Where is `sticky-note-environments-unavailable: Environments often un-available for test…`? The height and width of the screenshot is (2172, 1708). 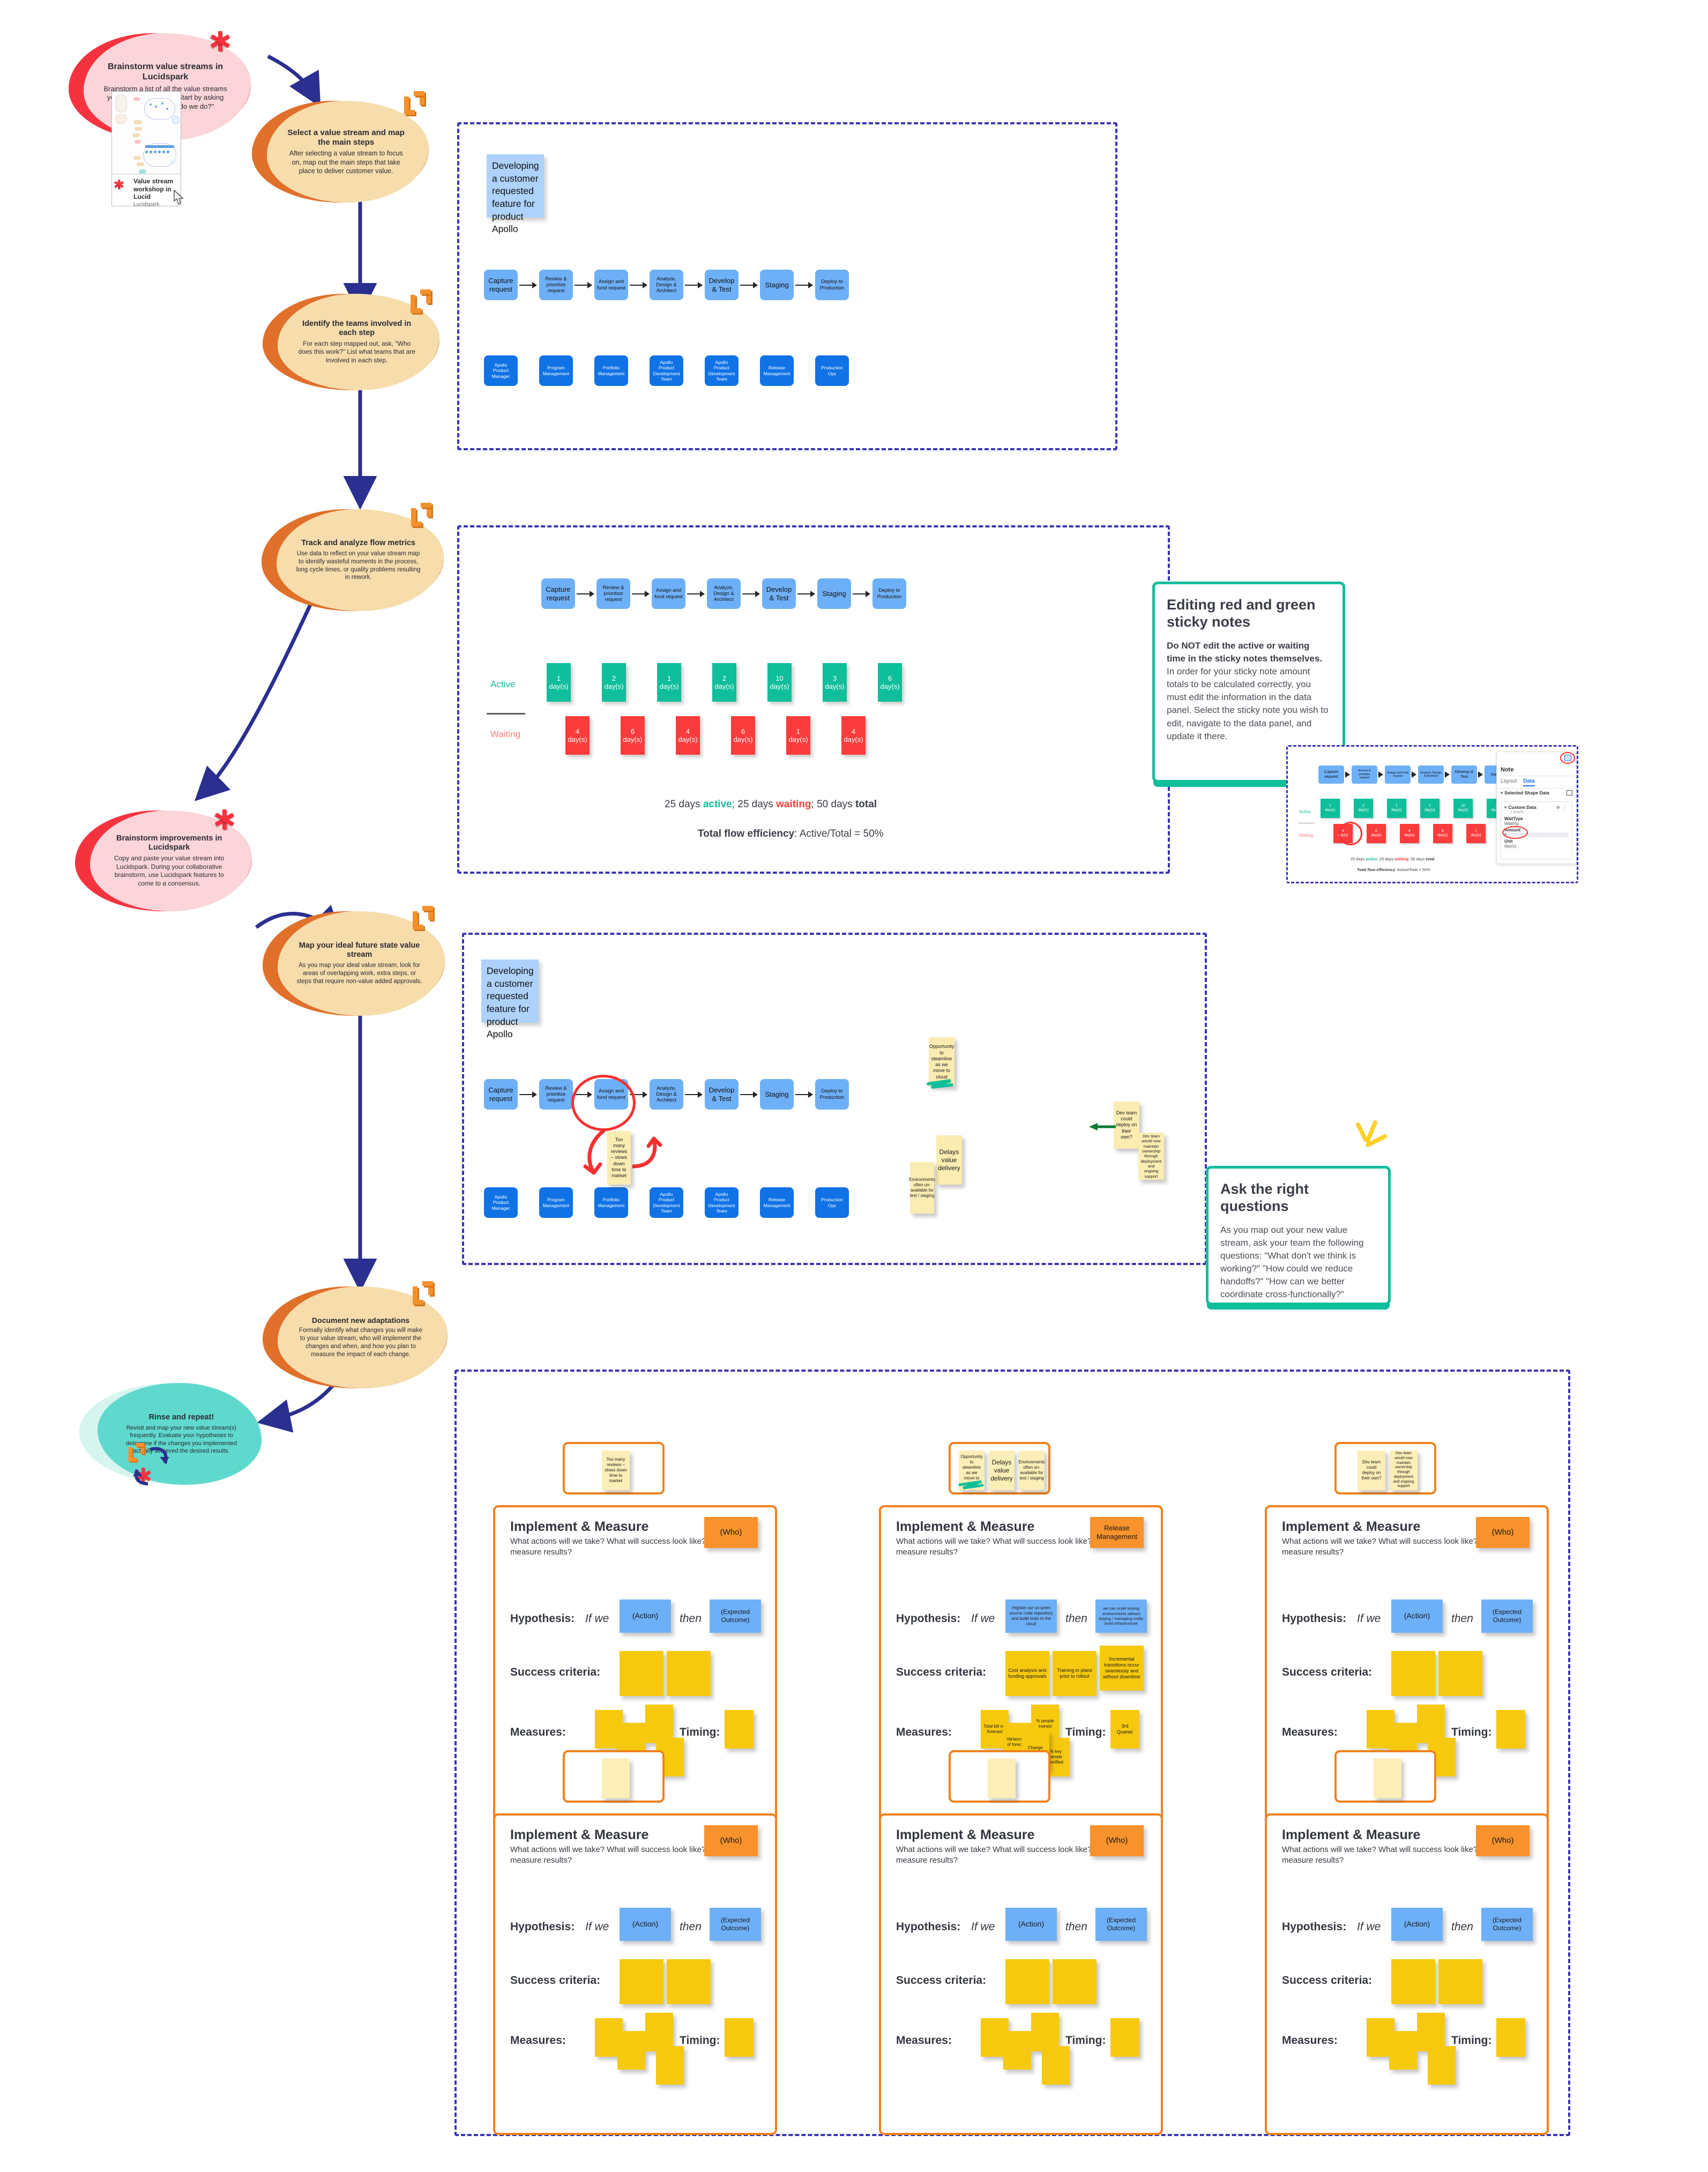
sticky-note-environments-unavailable: Environments often un-available for test… is located at coordinates (922, 1188).